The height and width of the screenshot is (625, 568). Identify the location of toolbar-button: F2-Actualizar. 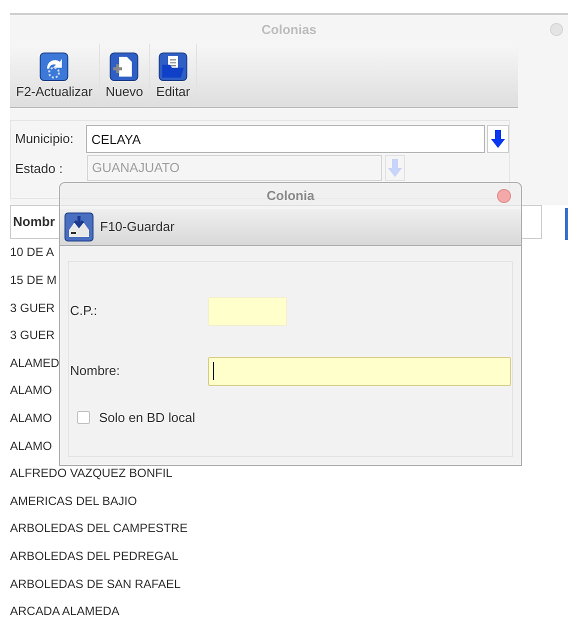
(55, 76).